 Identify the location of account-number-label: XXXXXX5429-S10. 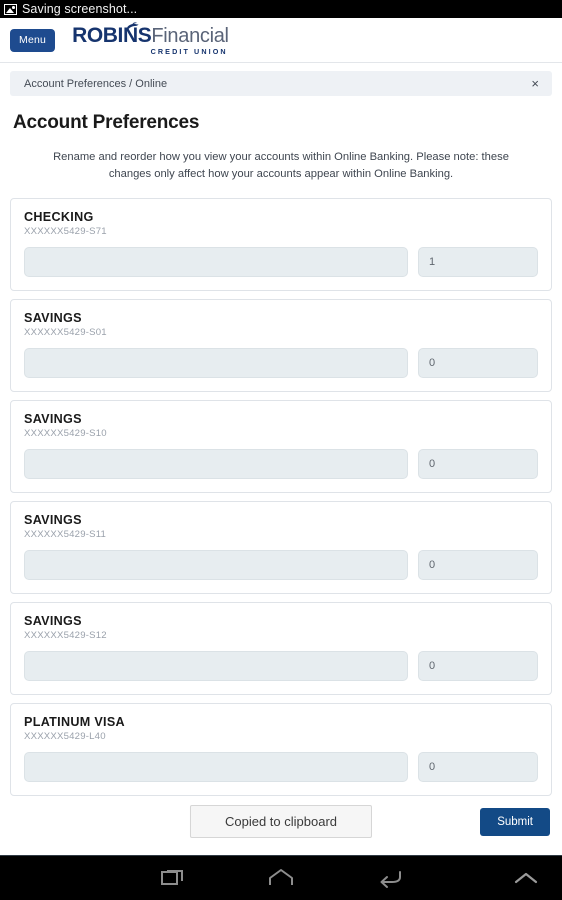
(65, 433).